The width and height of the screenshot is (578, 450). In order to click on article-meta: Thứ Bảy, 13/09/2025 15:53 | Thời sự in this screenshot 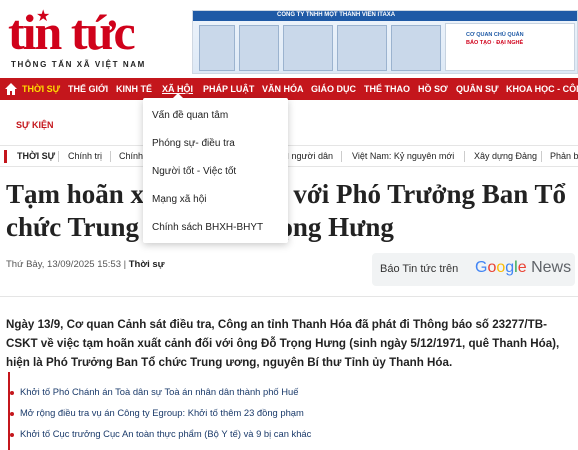, I will do `click(85, 264)`.